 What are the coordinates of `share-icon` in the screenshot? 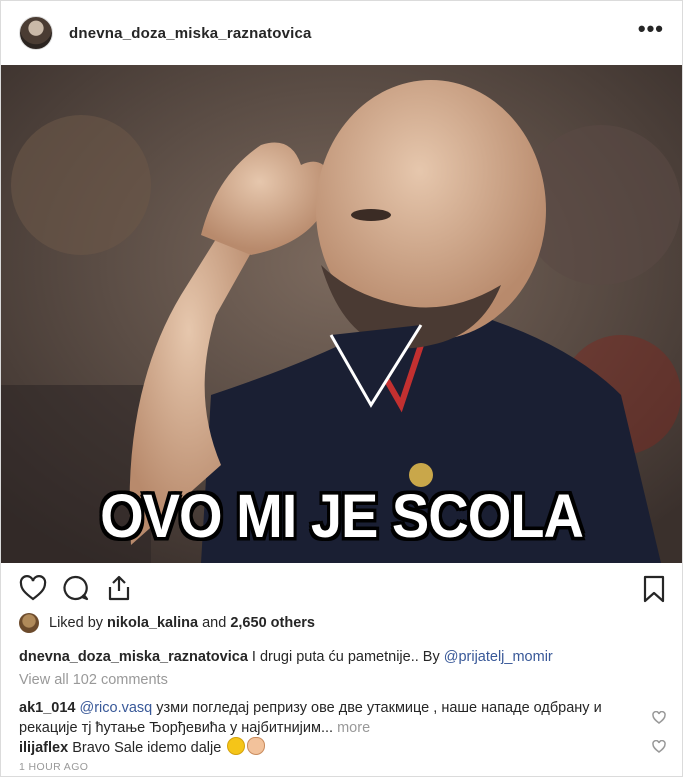 It's located at (119, 590).